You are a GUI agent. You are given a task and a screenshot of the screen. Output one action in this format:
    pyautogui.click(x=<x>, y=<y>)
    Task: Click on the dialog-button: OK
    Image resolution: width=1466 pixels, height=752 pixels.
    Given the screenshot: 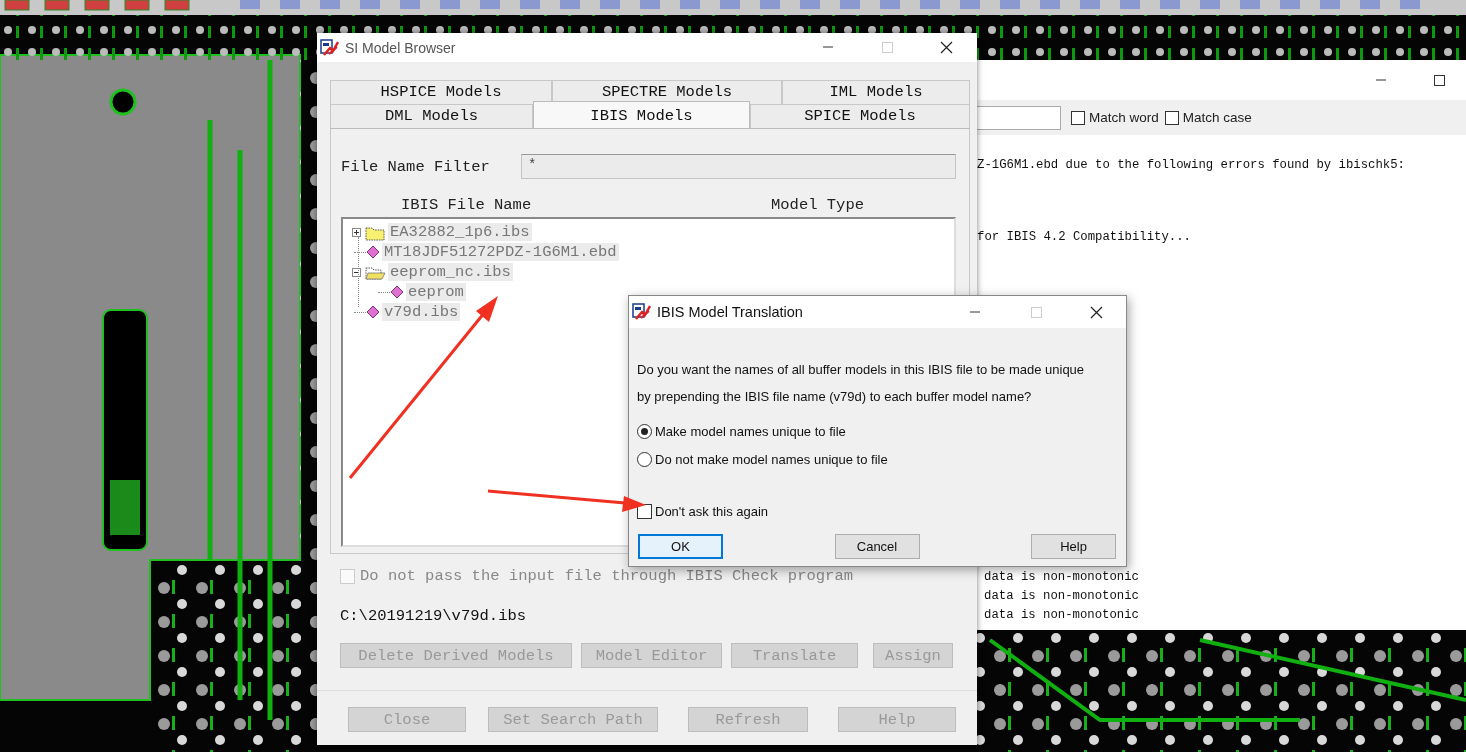 What is the action you would take?
    pyautogui.click(x=680, y=546)
    